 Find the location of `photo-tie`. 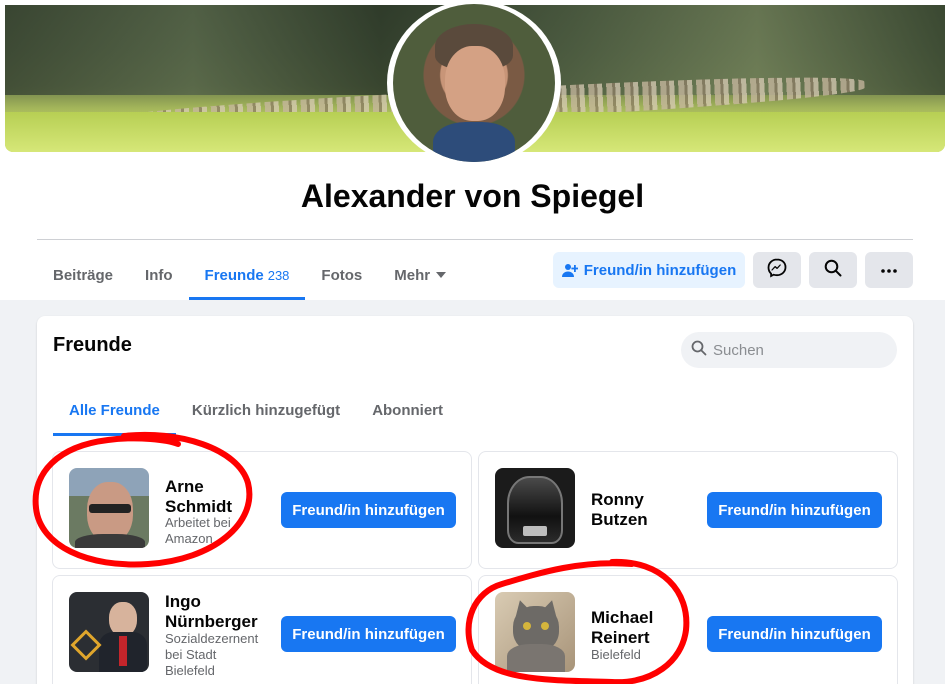

photo-tie is located at coordinates (123, 651).